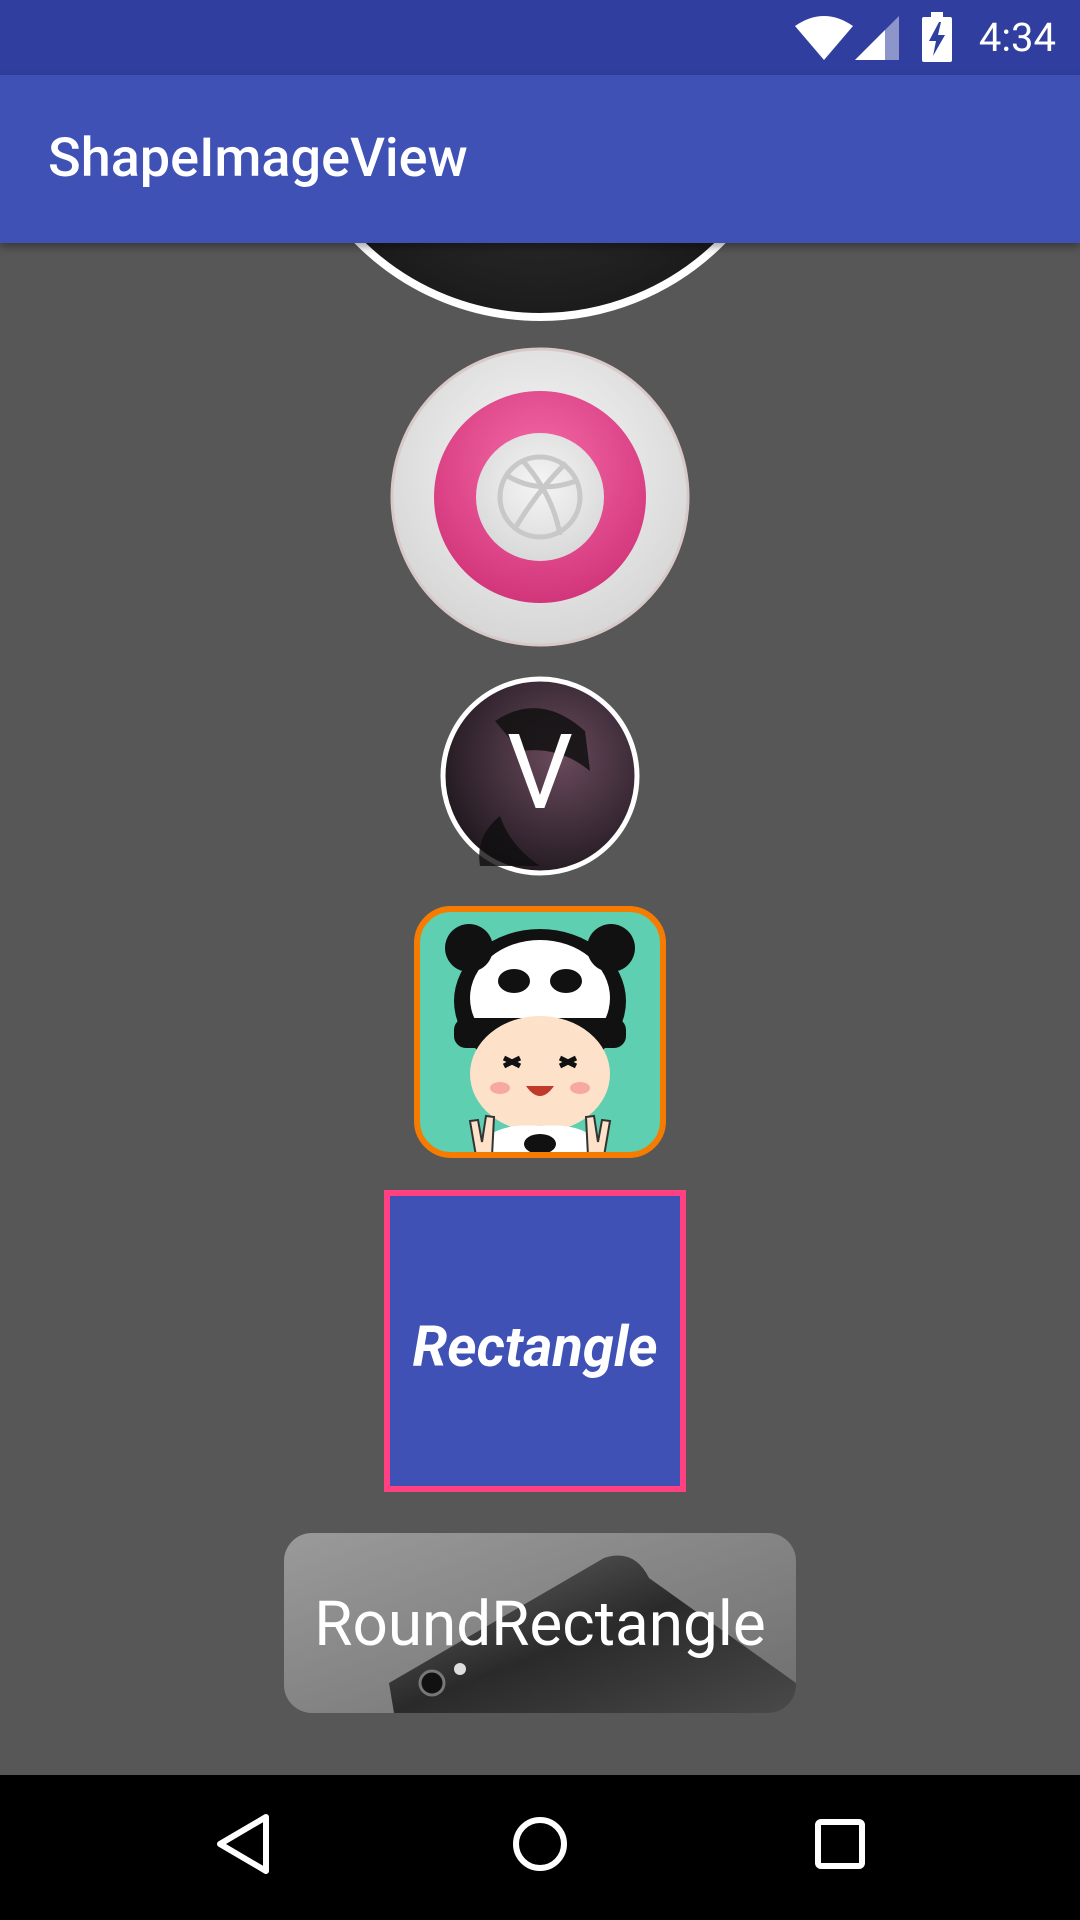  What do you see at coordinates (840, 1844) in the screenshot?
I see `recents-icon` at bounding box center [840, 1844].